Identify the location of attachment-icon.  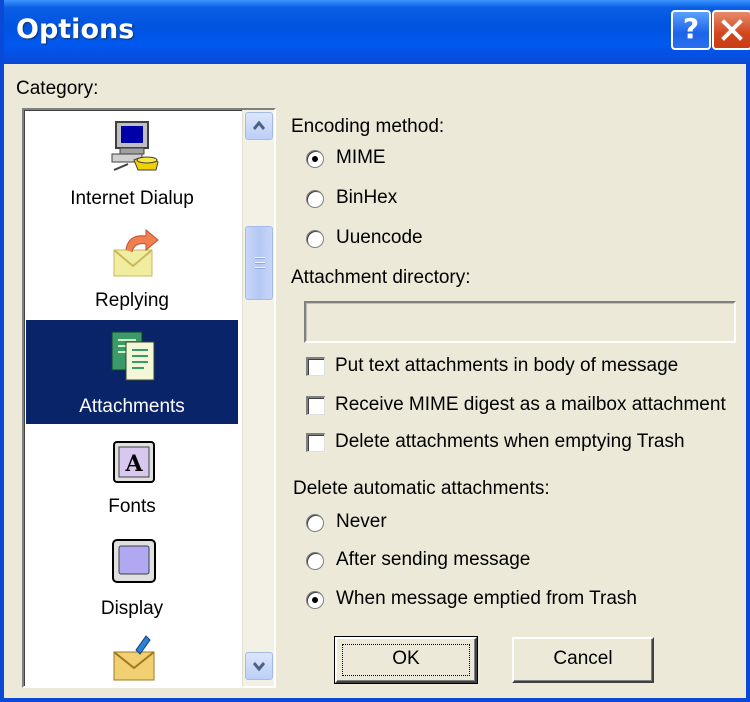
(133, 356).